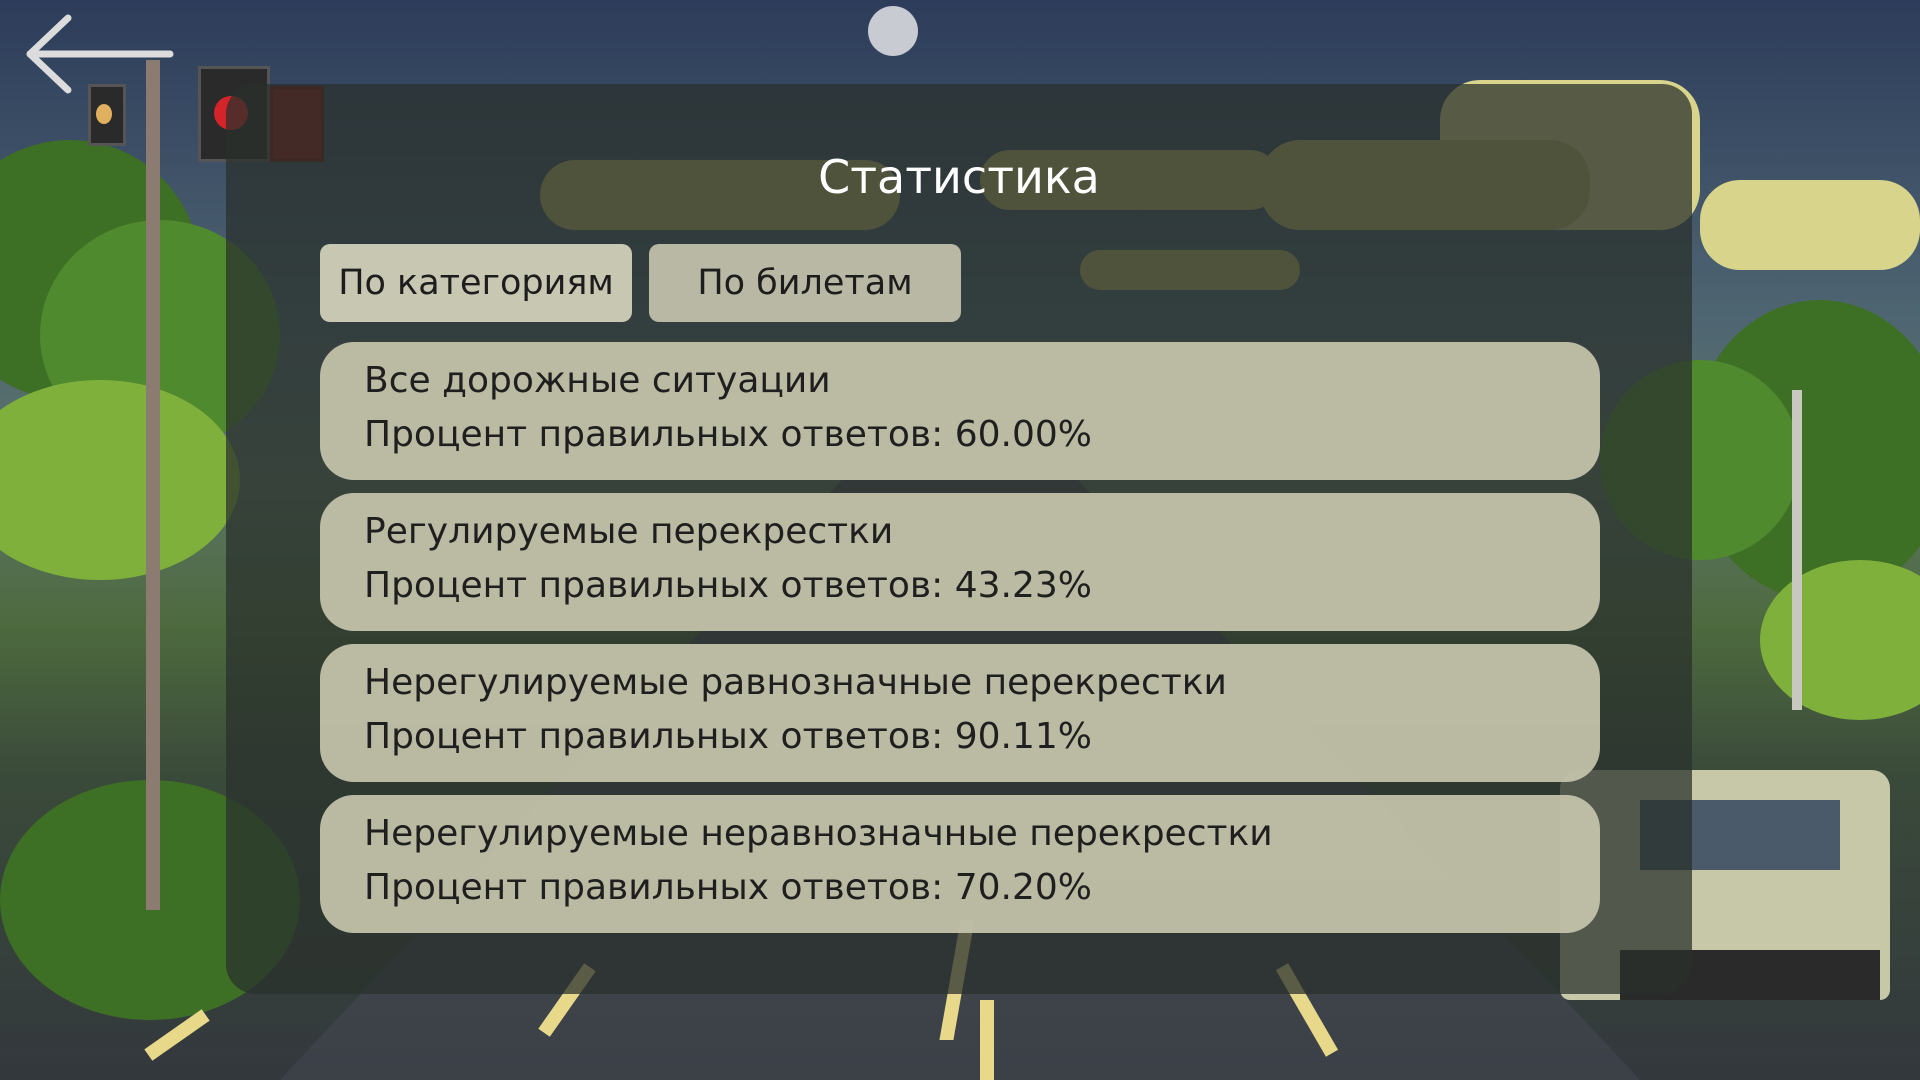  What do you see at coordinates (1023, 887) in the screenshot?
I see `percent-value: 70.20%` at bounding box center [1023, 887].